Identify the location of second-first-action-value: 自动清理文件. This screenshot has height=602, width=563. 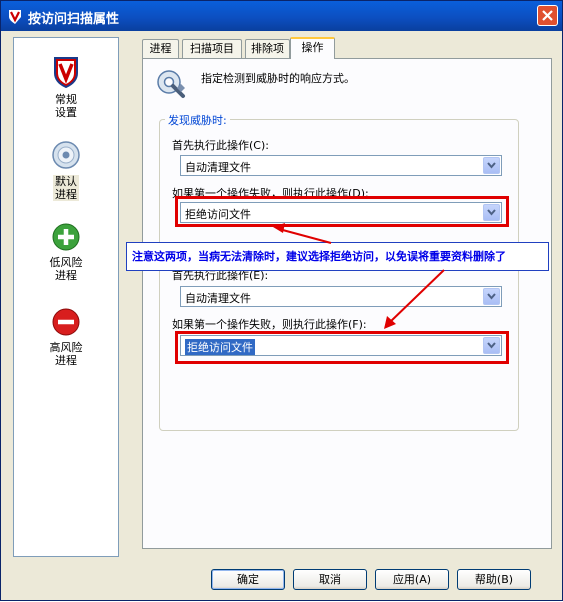
(218, 298).